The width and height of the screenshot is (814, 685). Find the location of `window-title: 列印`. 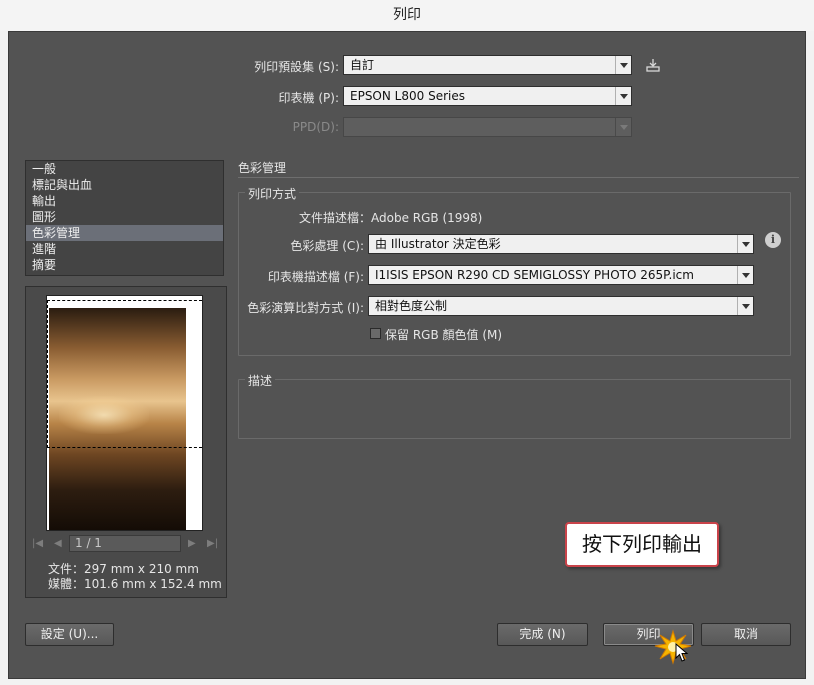

window-title: 列印 is located at coordinates (407, 15).